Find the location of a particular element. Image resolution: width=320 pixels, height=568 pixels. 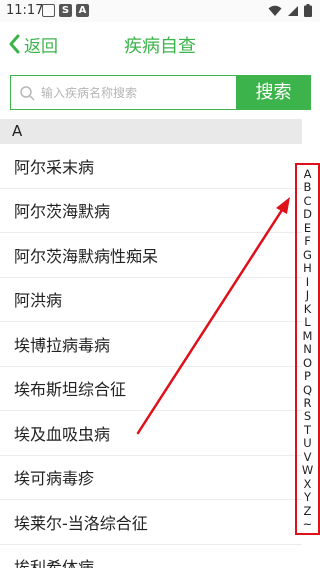

index-letter-b: B is located at coordinates (308, 187).